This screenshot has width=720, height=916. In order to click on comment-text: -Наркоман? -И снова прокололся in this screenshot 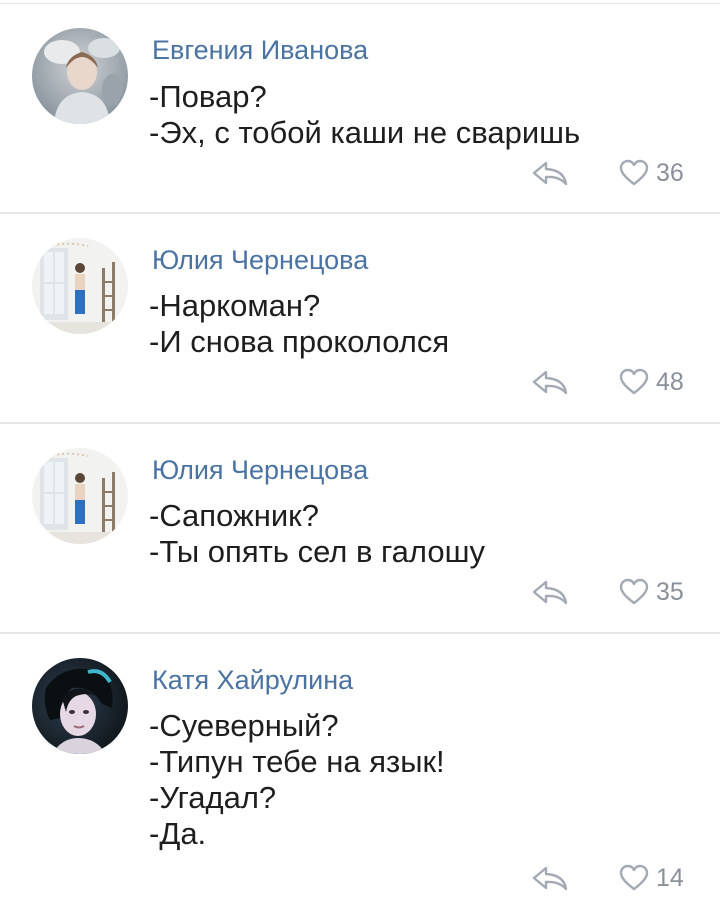, I will do `click(299, 324)`.